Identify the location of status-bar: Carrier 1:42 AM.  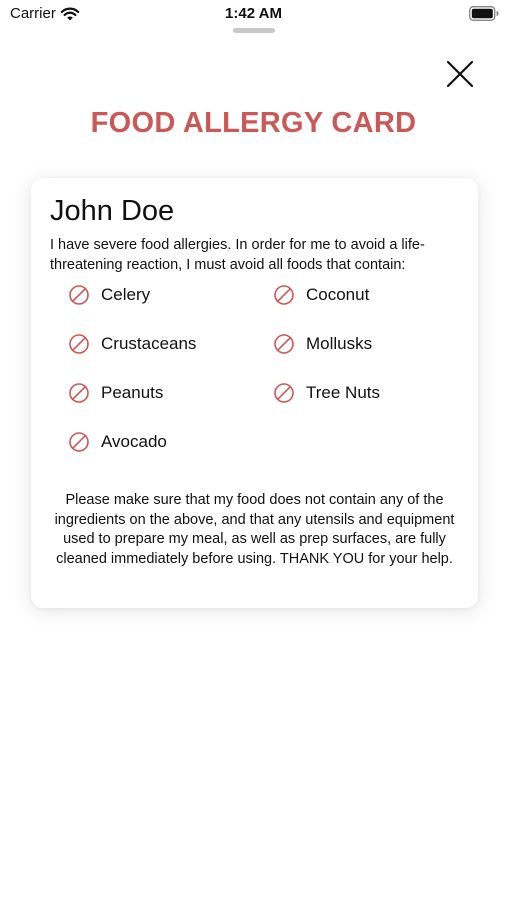
(253, 15).